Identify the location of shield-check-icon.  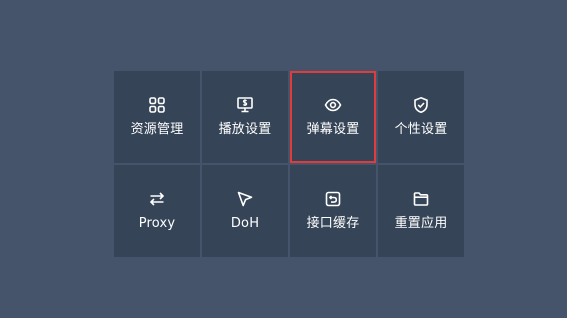
(421, 105).